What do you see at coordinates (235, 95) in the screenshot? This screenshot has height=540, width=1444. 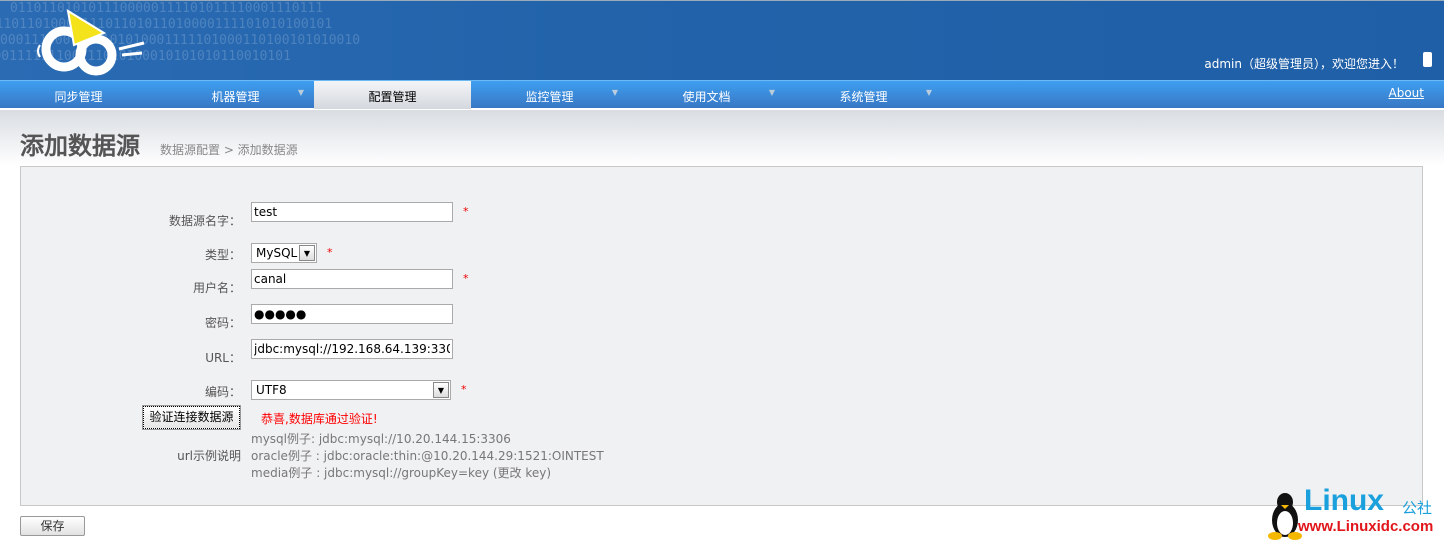 I see `tab-machine: 机器管理 ▼` at bounding box center [235, 95].